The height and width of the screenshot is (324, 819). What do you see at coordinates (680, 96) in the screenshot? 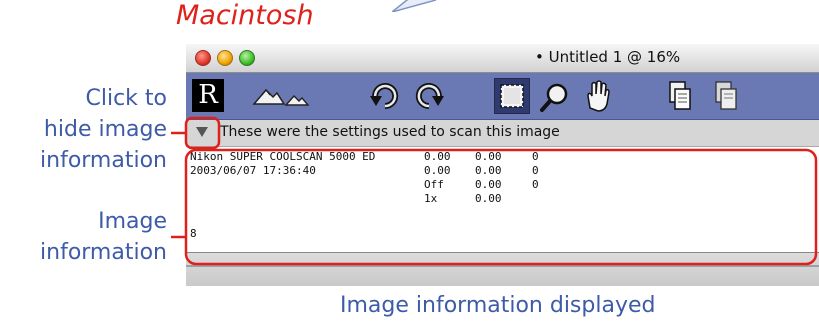
I see `copy-icon` at bounding box center [680, 96].